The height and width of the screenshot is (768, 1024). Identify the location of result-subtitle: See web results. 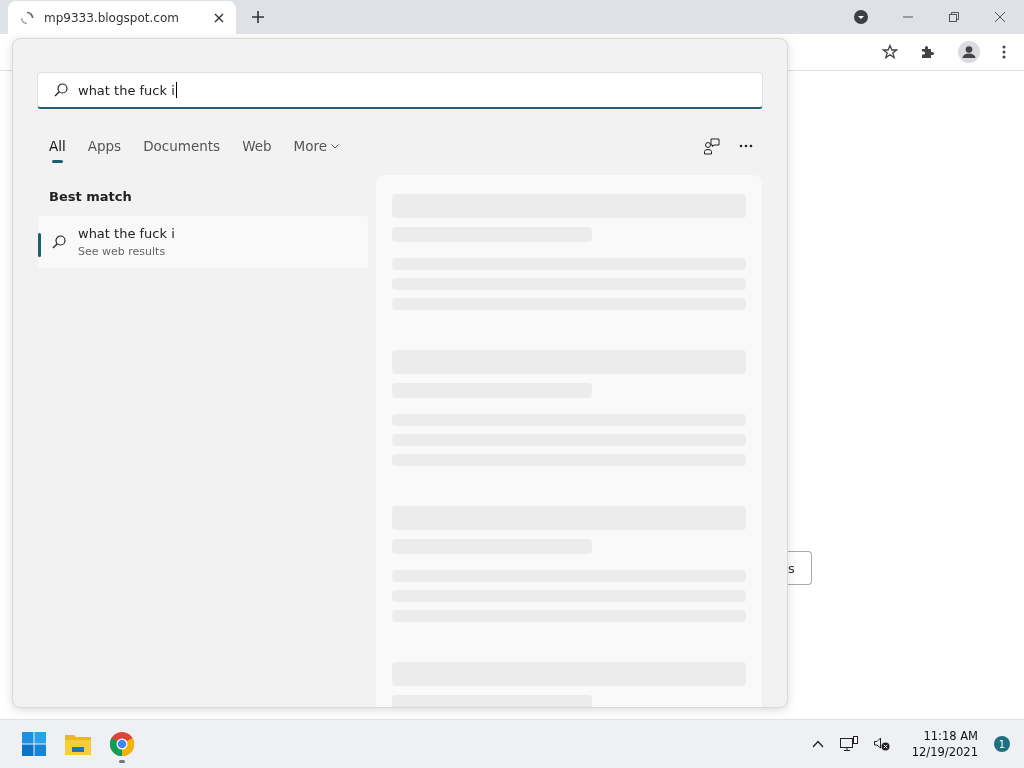
(122, 251).